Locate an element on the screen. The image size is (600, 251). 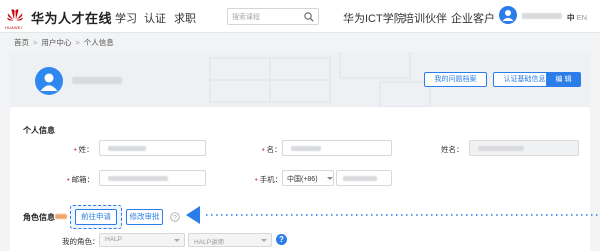
mobile-value-redacted is located at coordinates (360, 178).